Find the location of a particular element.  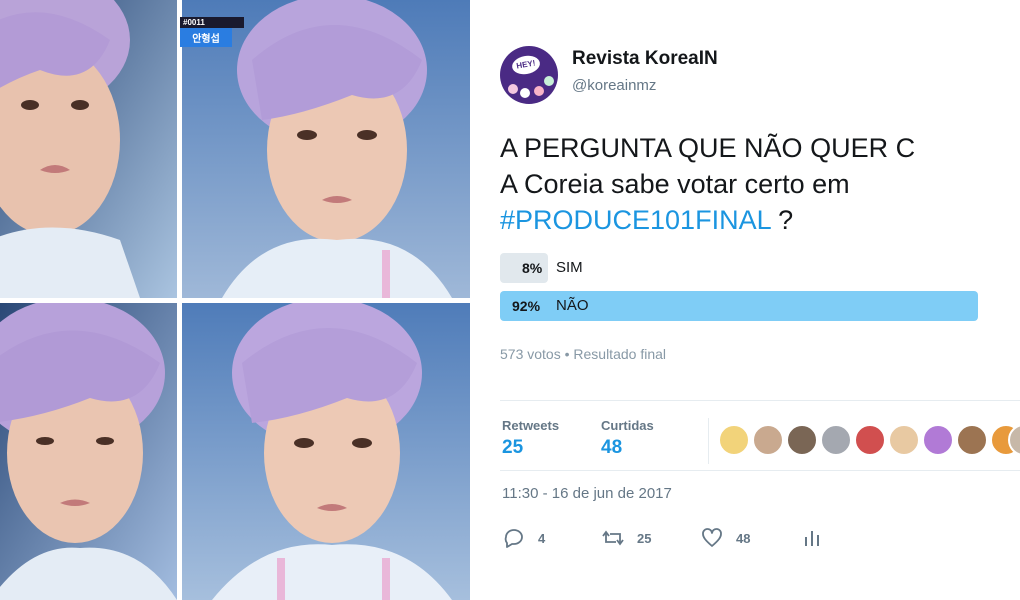

likes-label: Curtidas is located at coordinates (627, 425).